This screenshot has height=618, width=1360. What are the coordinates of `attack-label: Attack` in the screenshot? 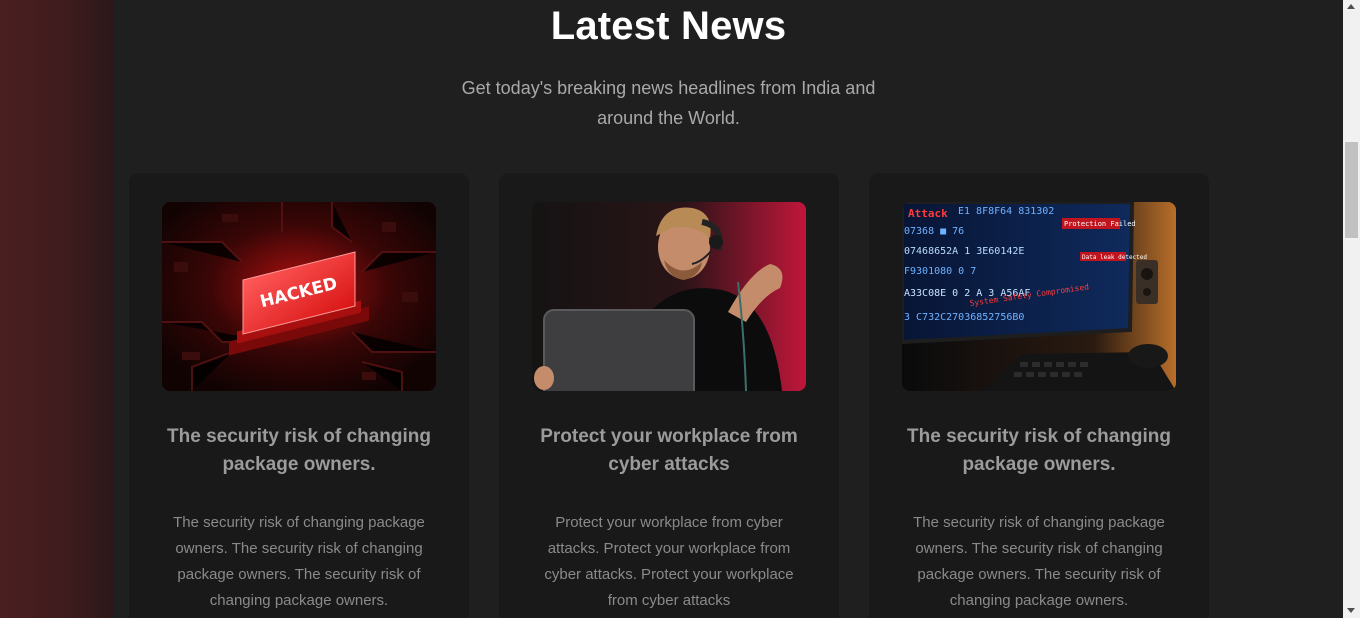 It's located at (928, 213).